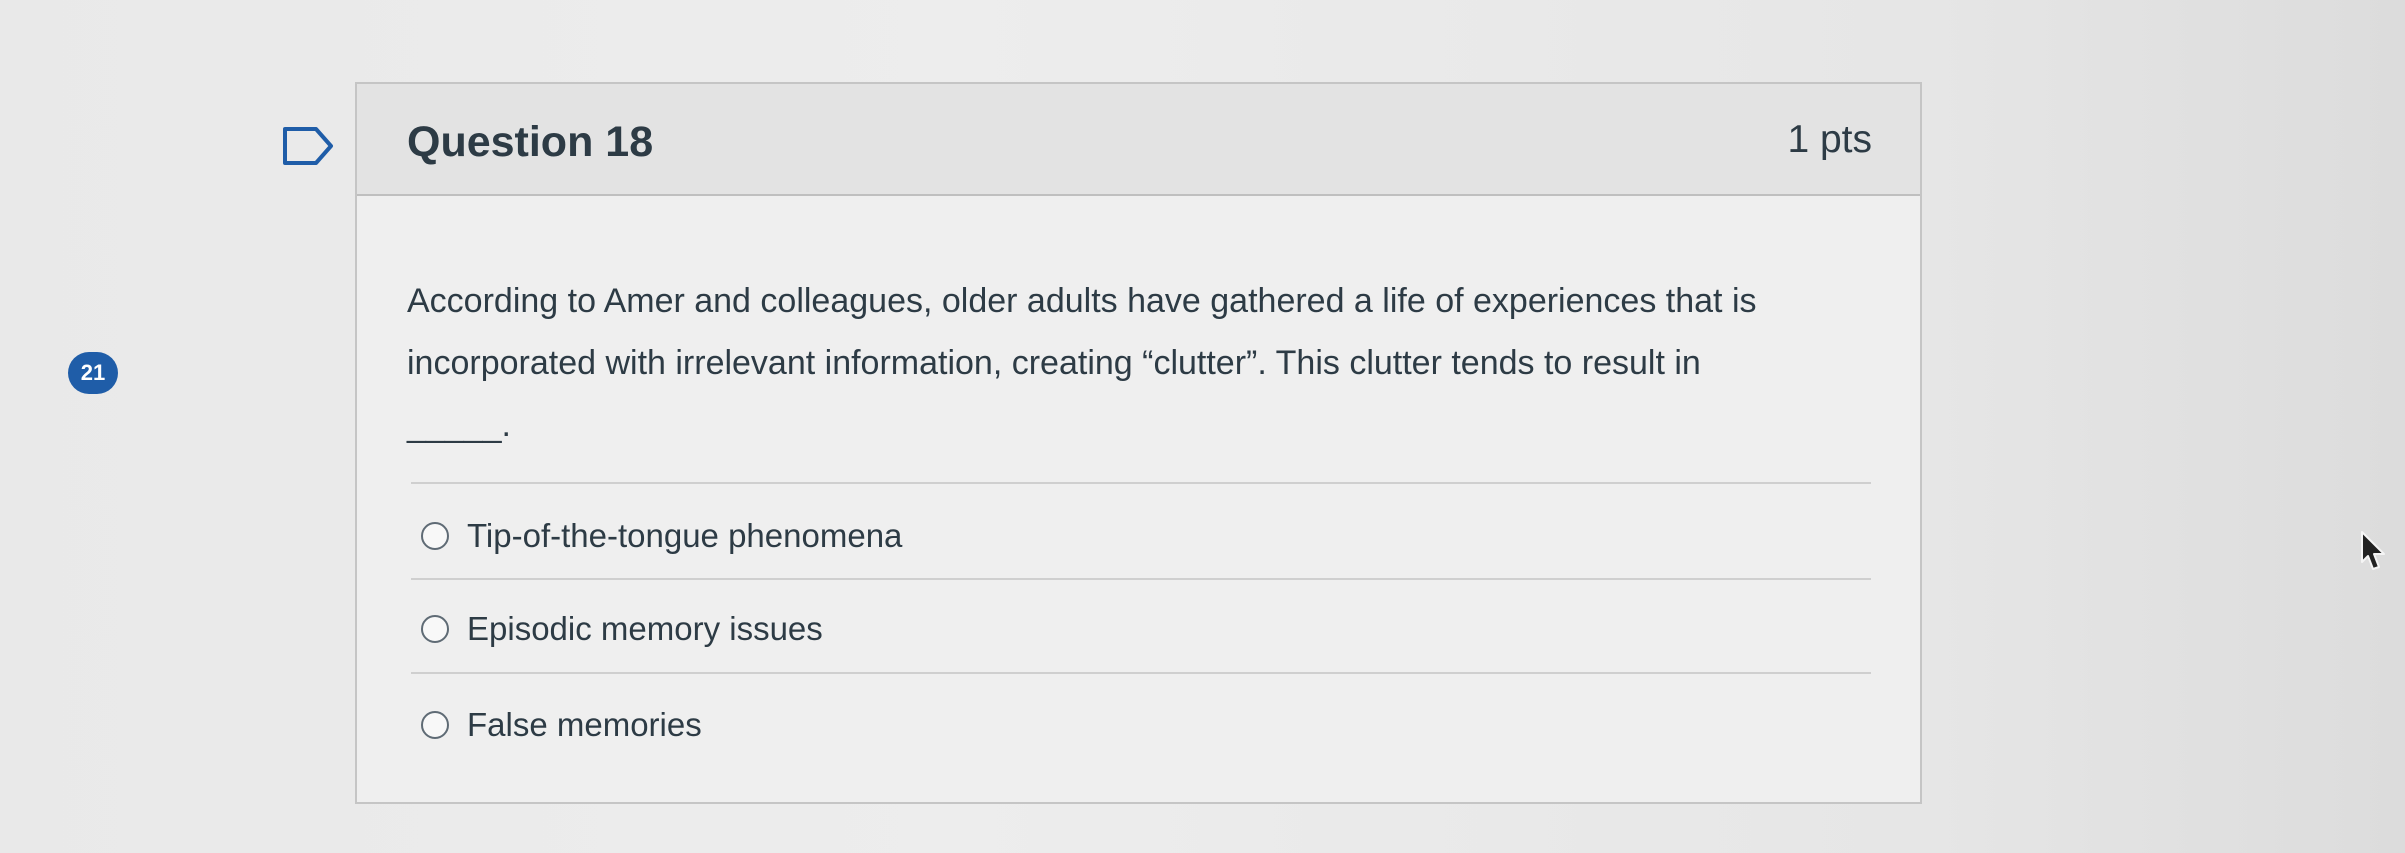 The height and width of the screenshot is (853, 2405). I want to click on answer-label: Tip-of-the-tongue phenomena, so click(684, 536).